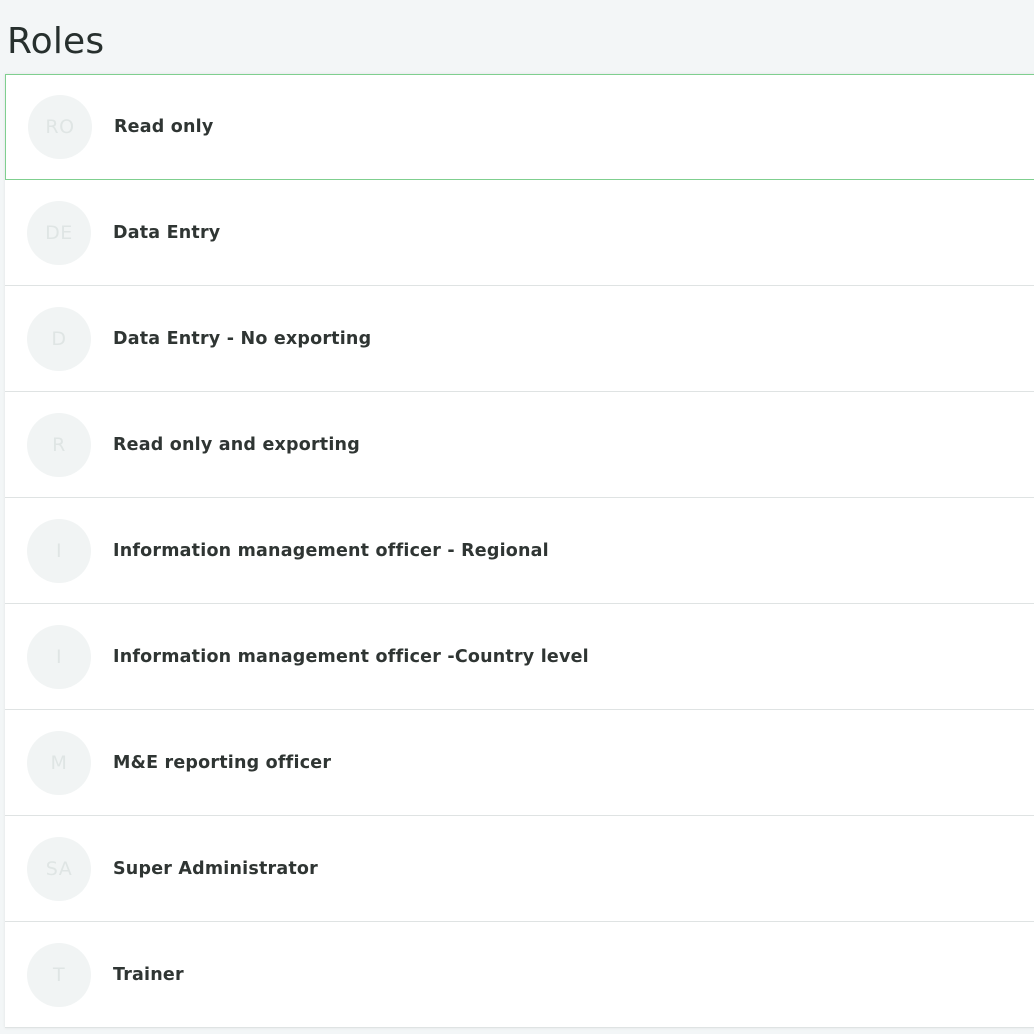 Image resolution: width=1034 pixels, height=1034 pixels. What do you see at coordinates (519, 339) in the screenshot?
I see `role-item: D Data Entry - No exporting` at bounding box center [519, 339].